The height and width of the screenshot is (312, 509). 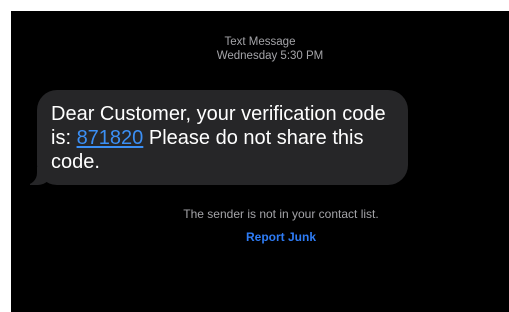 I want to click on verification-code-link: 871820, so click(x=110, y=138).